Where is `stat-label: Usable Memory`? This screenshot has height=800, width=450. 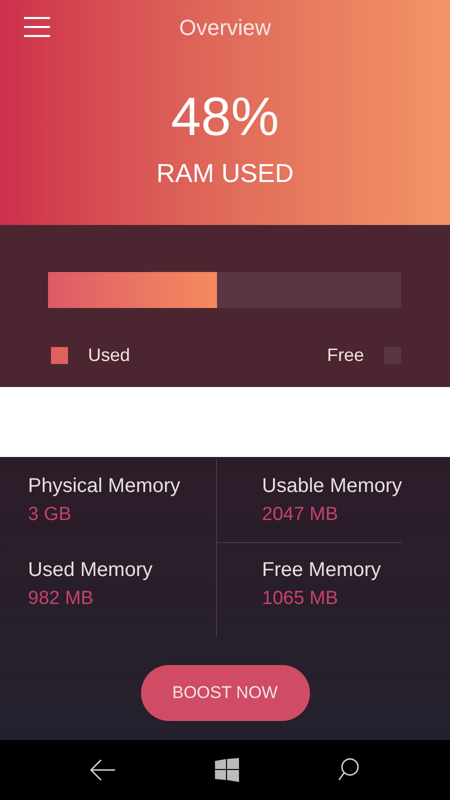 stat-label: Usable Memory is located at coordinates (332, 486).